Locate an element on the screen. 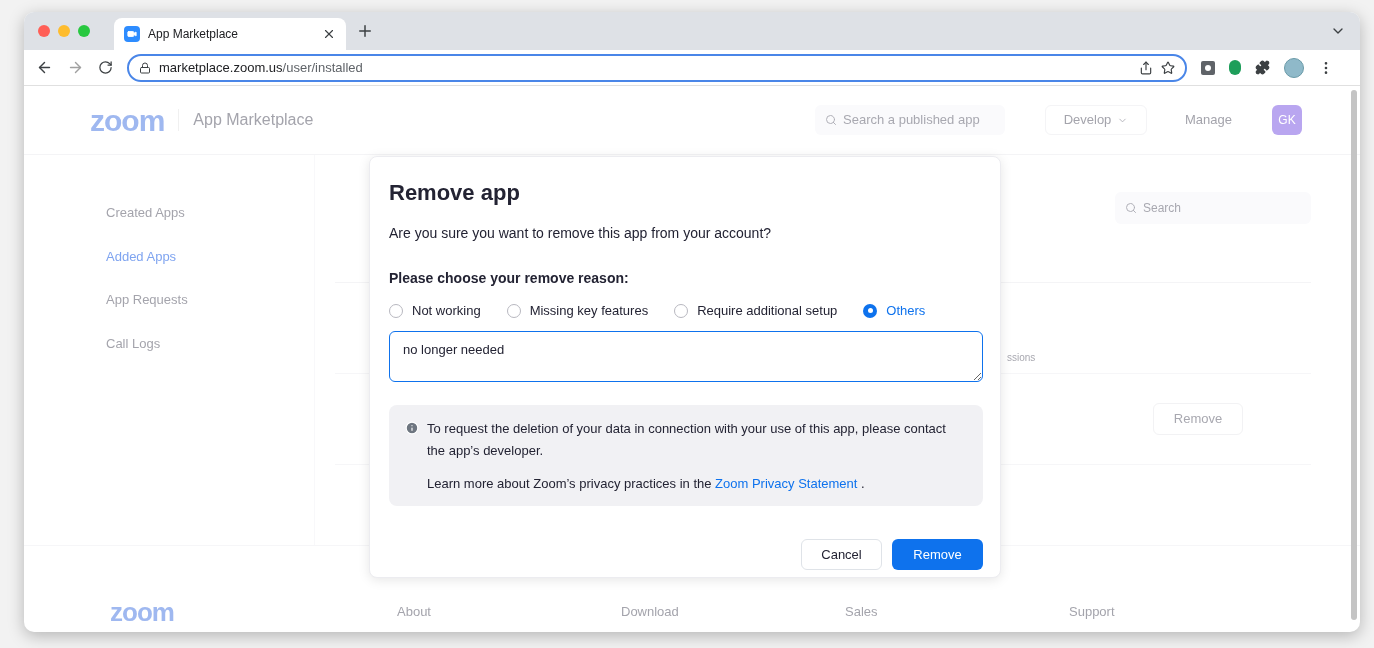  radio-label: Require additional setup is located at coordinates (767, 311).